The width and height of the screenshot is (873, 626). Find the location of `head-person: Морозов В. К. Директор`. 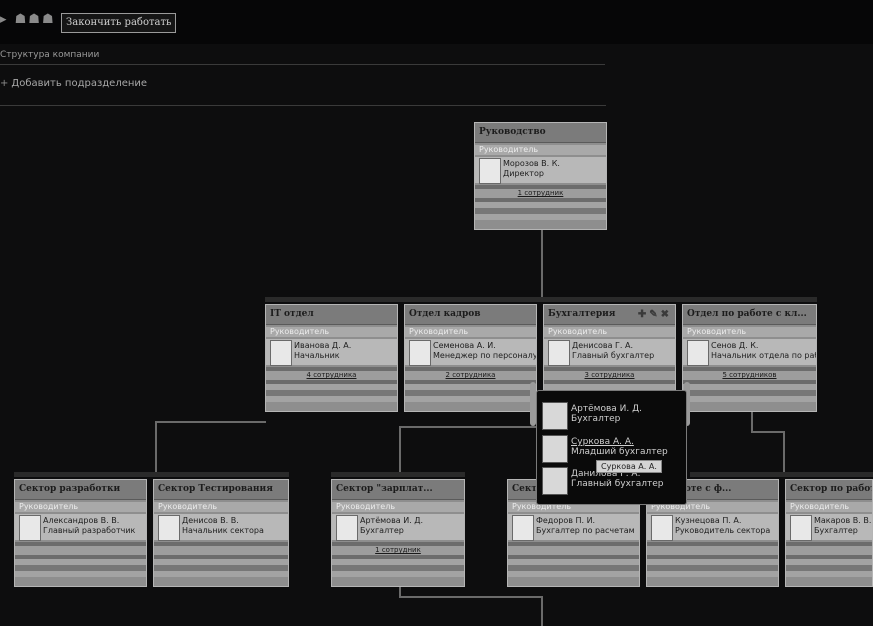

head-person: Морозов В. К. Директор is located at coordinates (540, 170).